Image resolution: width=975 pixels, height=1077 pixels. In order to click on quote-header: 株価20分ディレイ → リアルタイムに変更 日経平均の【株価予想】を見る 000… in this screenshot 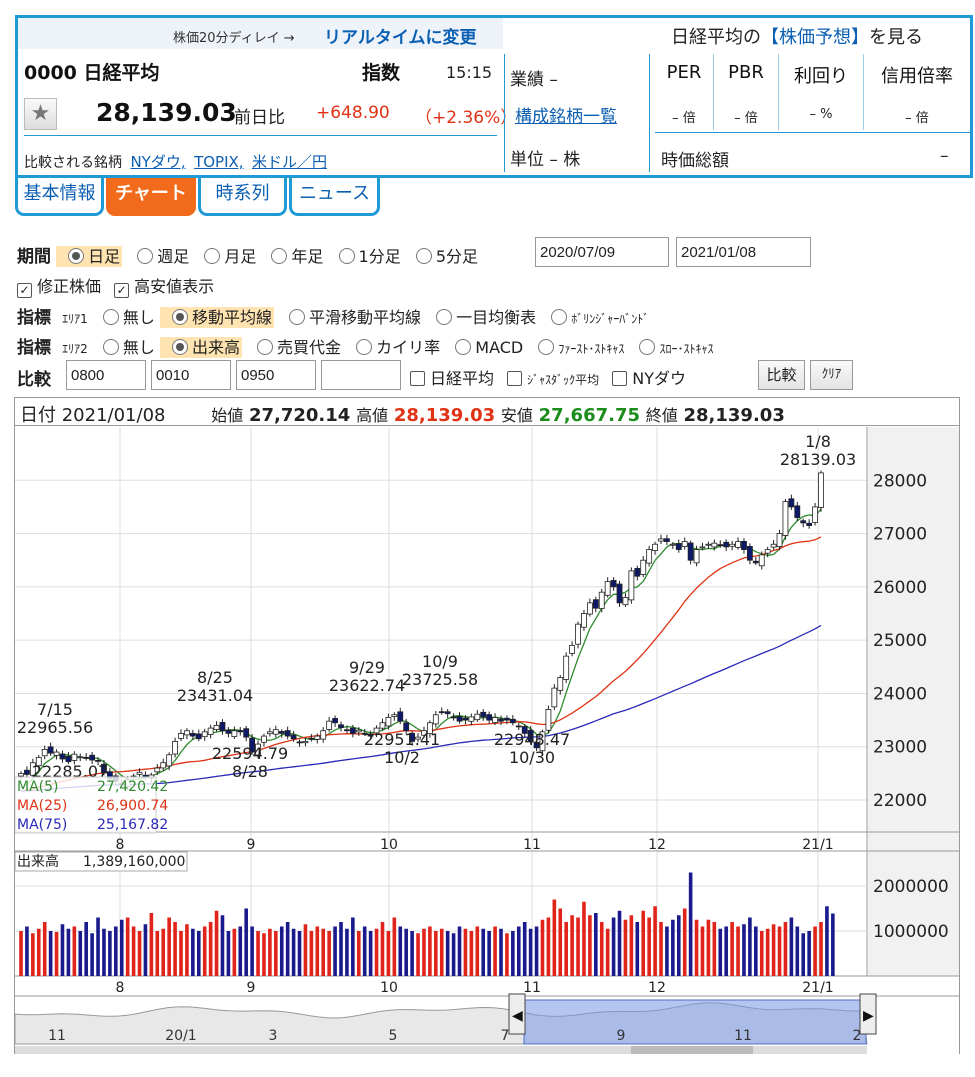, I will do `click(494, 96)`.